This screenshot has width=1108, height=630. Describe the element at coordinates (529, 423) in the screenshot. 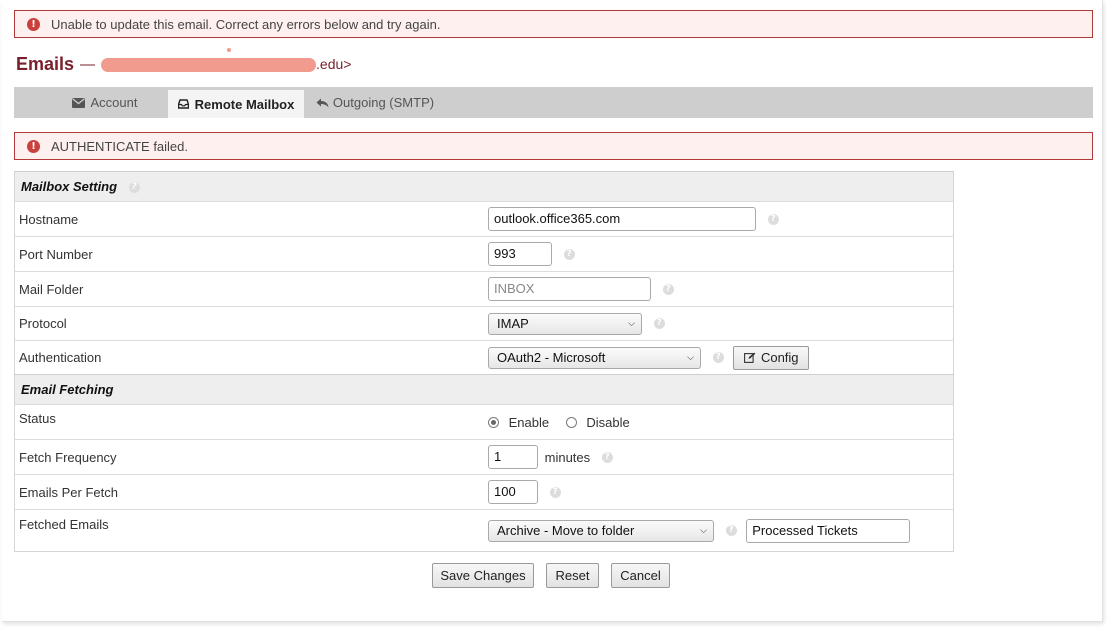

I see `radio-label-enable: Enable` at that location.